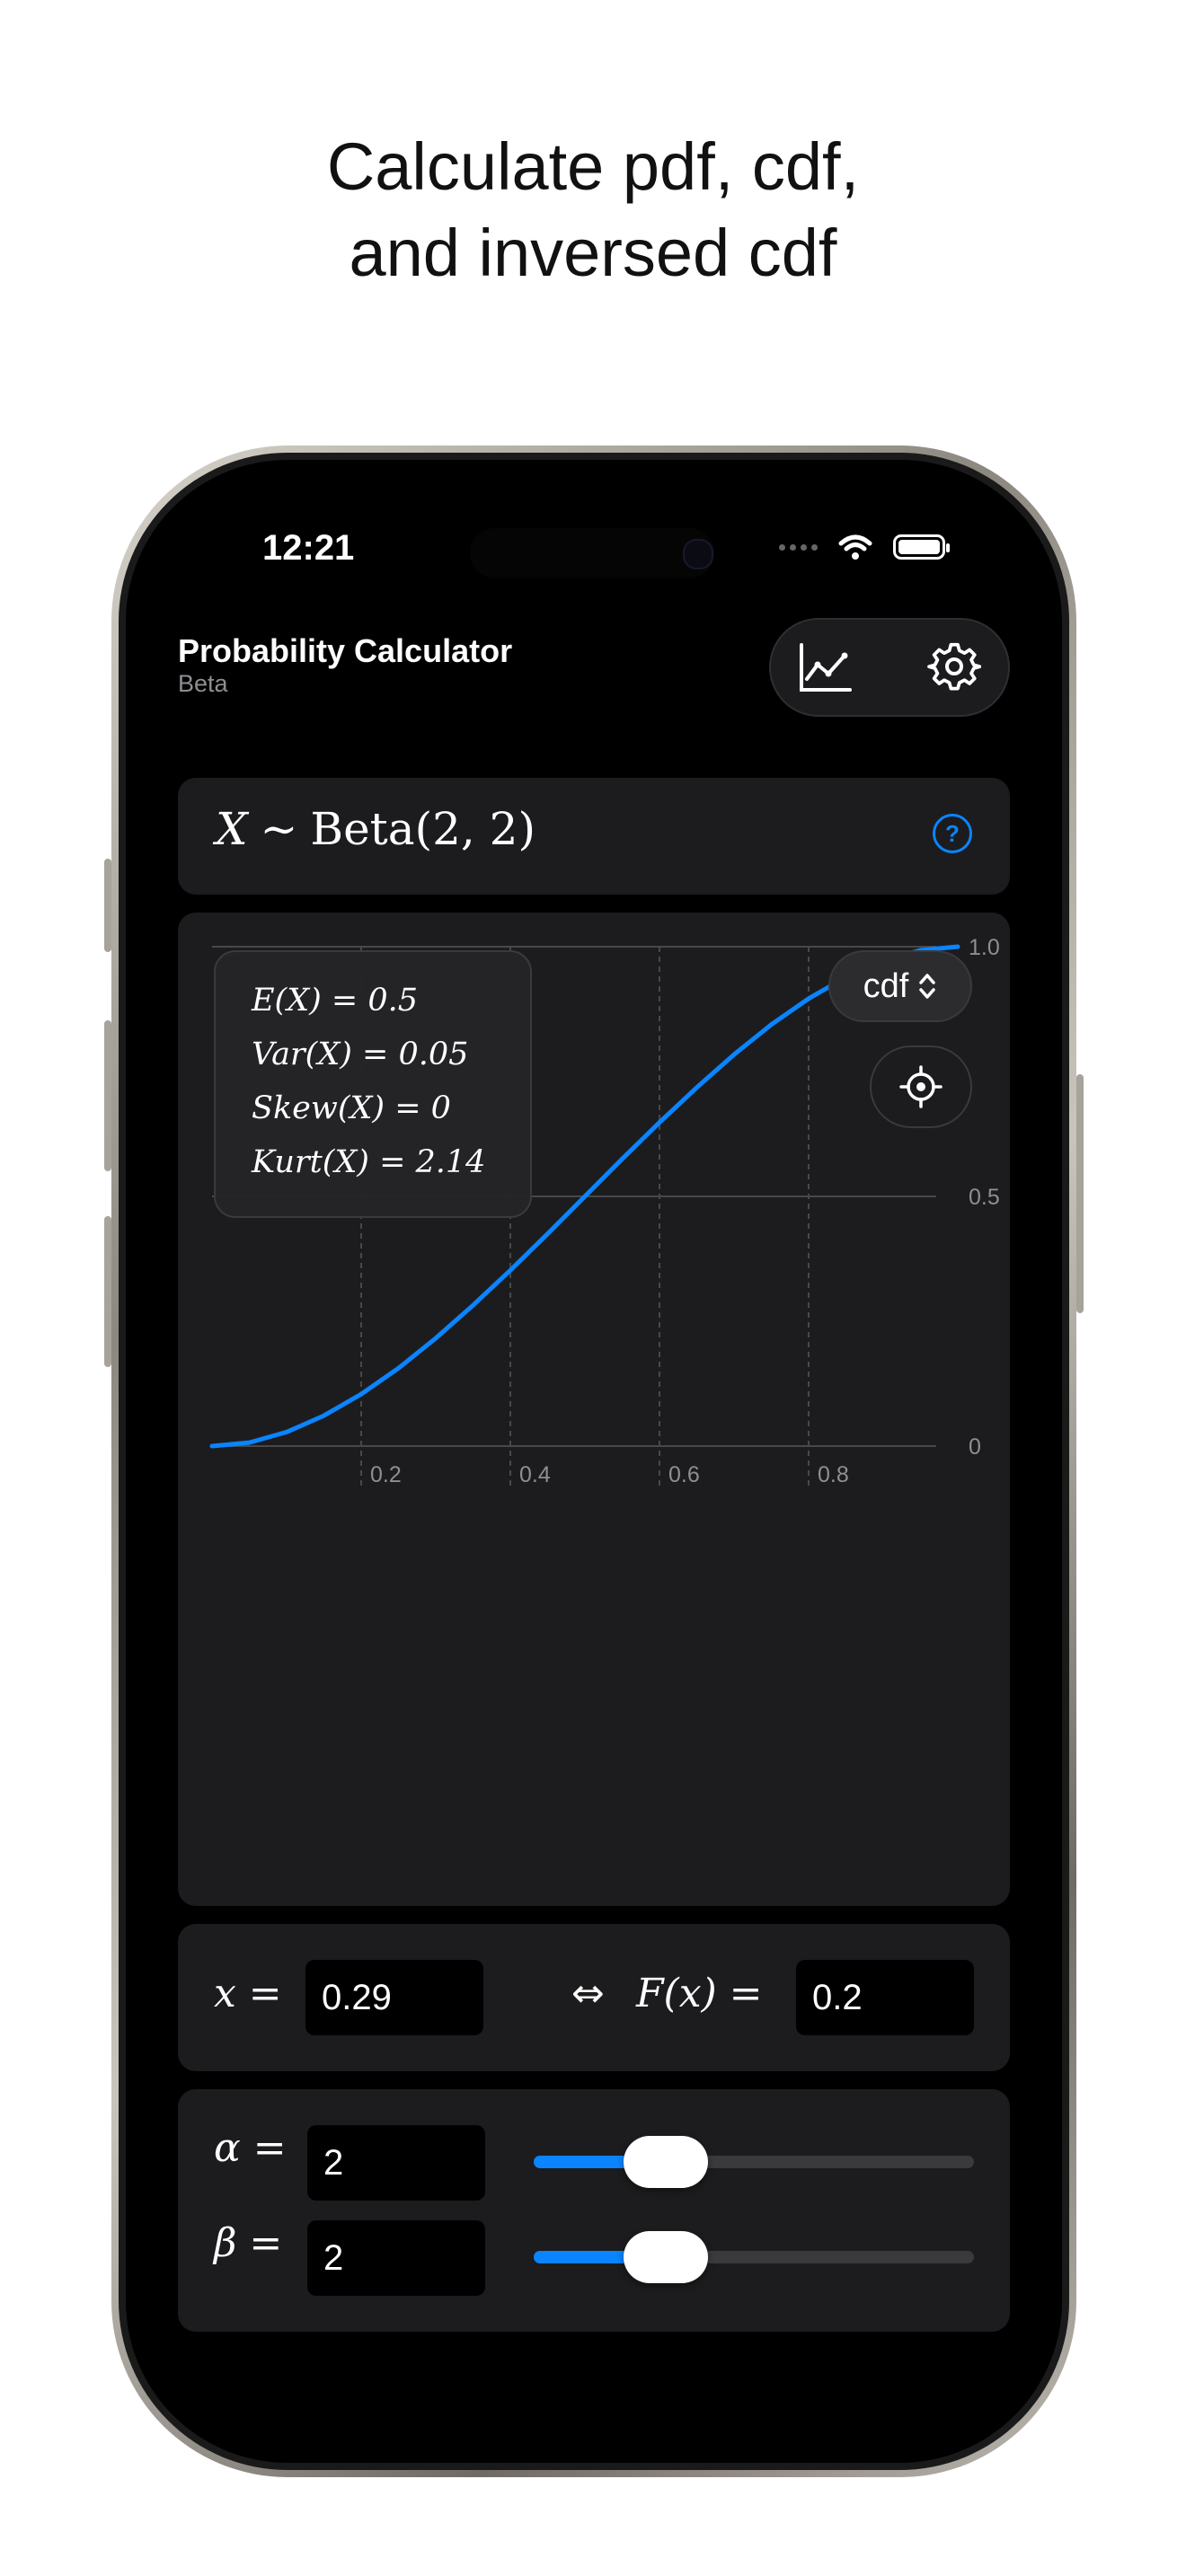 This screenshot has width=1186, height=2576. I want to click on inverse-card: x = 0.29 ⇔ F(x) = 0.2, so click(594, 1998).